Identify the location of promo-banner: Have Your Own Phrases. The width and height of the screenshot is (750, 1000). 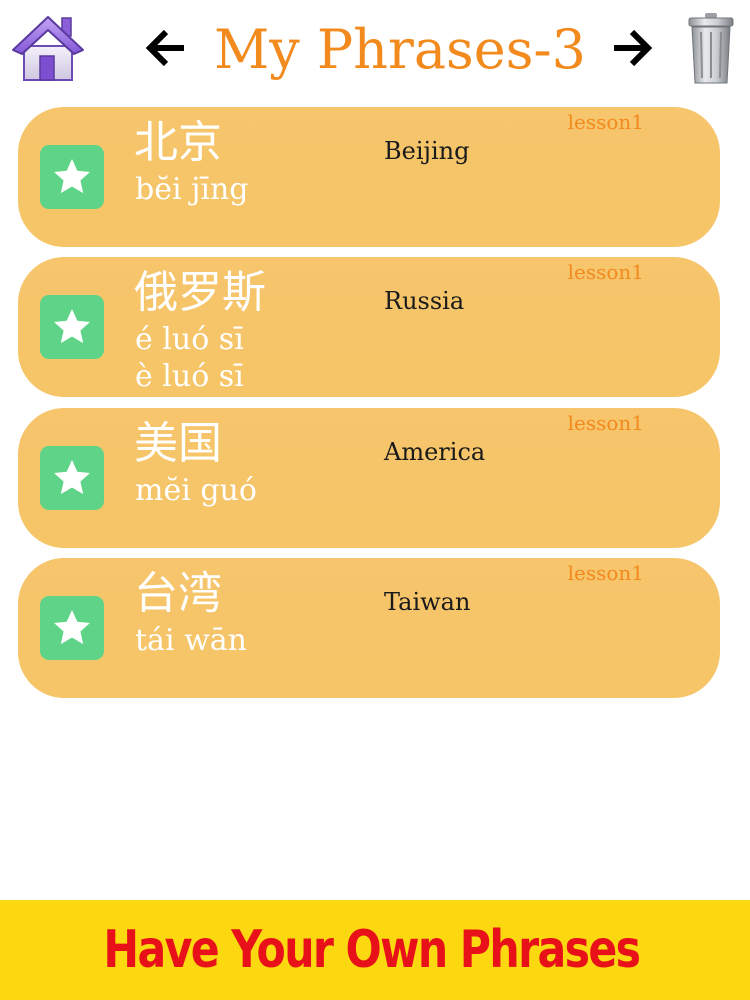
(375, 950).